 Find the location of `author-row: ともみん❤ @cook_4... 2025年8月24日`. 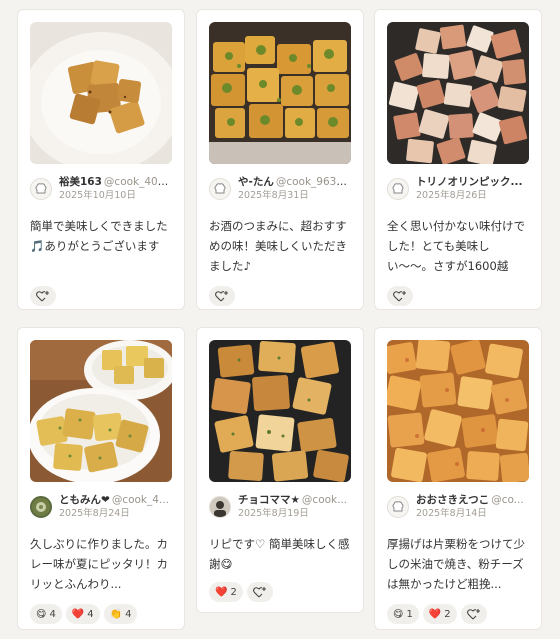

author-row: ともみん❤ @cook_4... 2025年8月24日 is located at coordinates (101, 507).